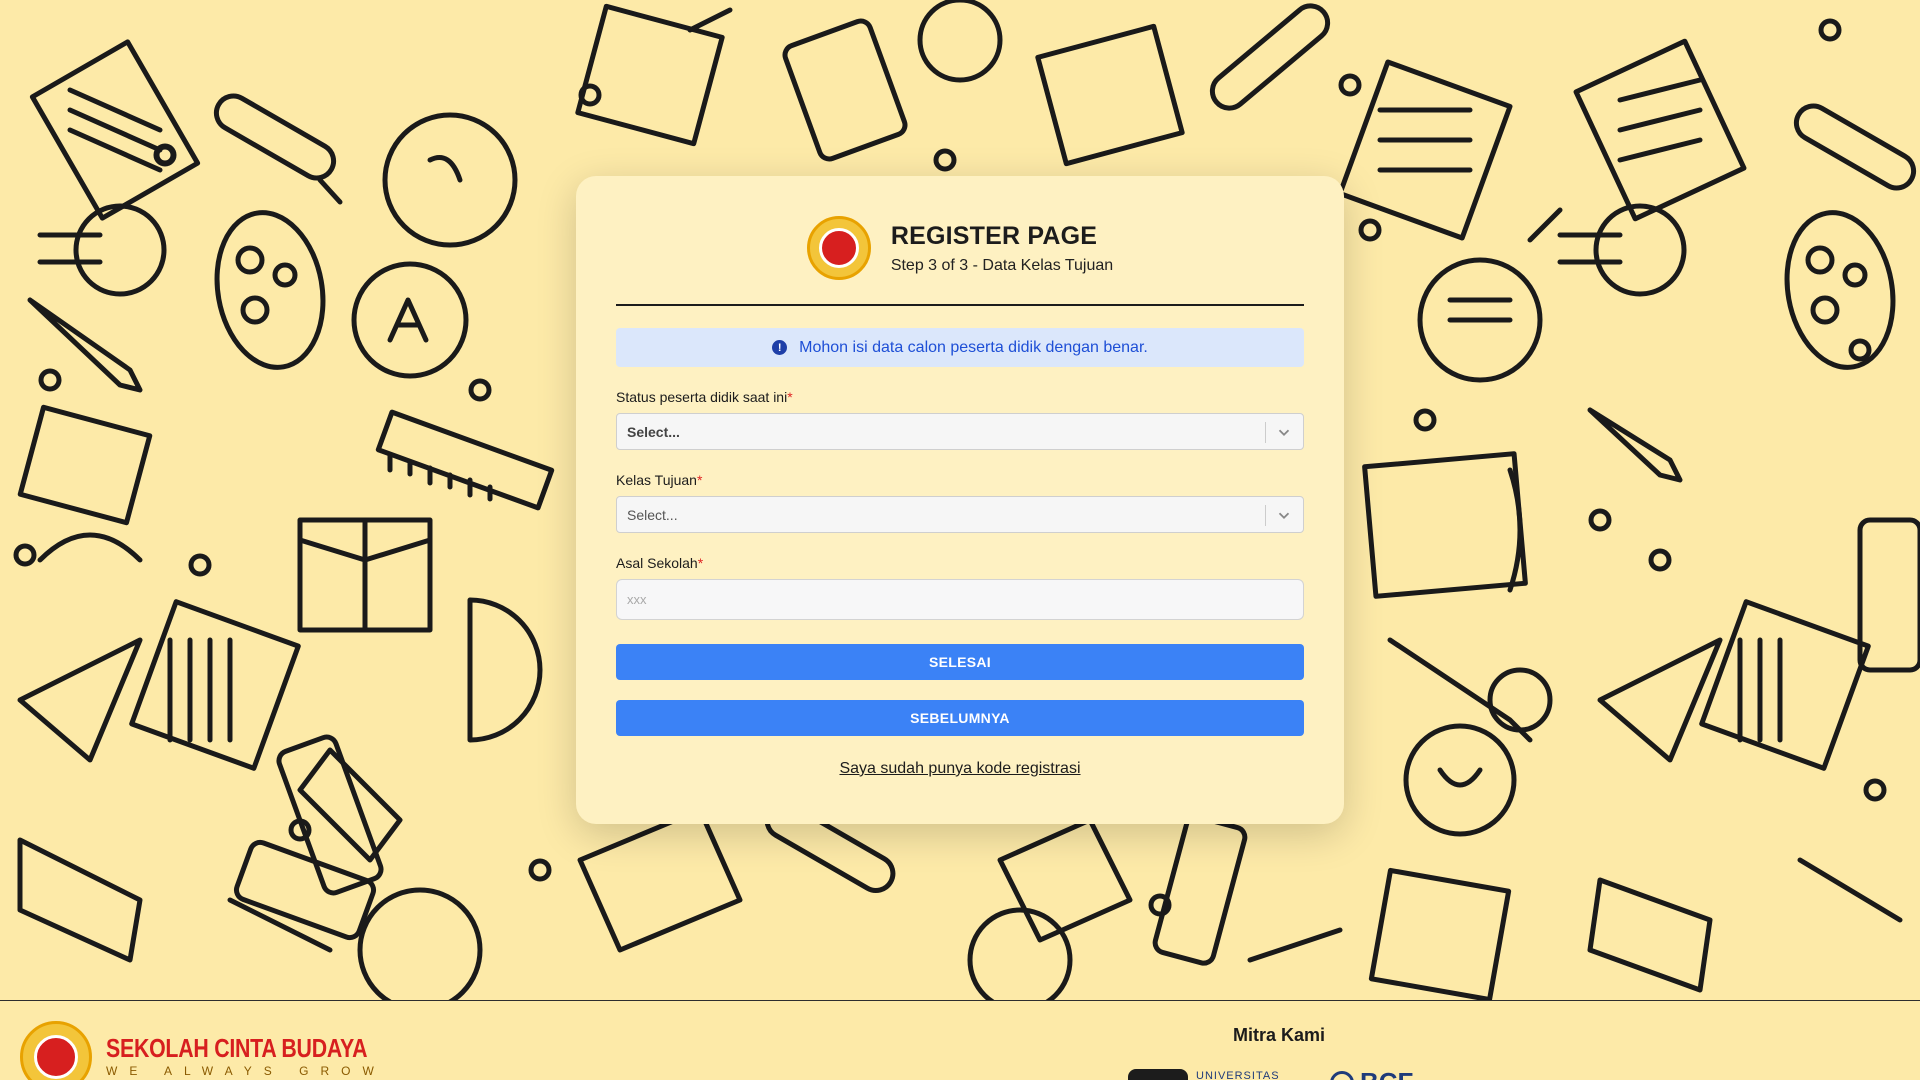  I want to click on footer-brand: SEKOLAH CINTA BUDAYA WE ALWAYS GROW, so click(222, 1050).